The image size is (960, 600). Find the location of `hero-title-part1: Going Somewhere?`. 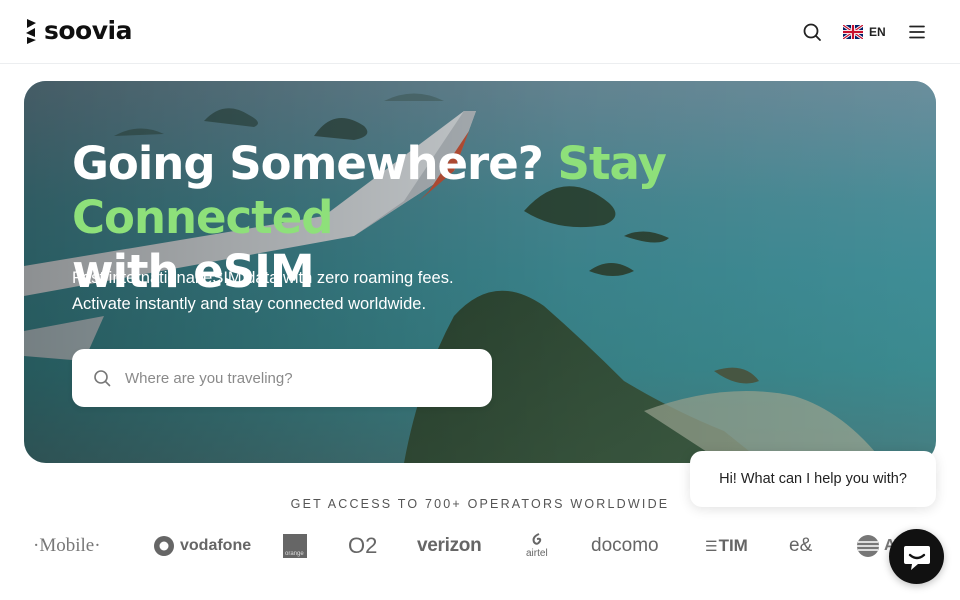

hero-title-part1: Going Somewhere? is located at coordinates (315, 163).